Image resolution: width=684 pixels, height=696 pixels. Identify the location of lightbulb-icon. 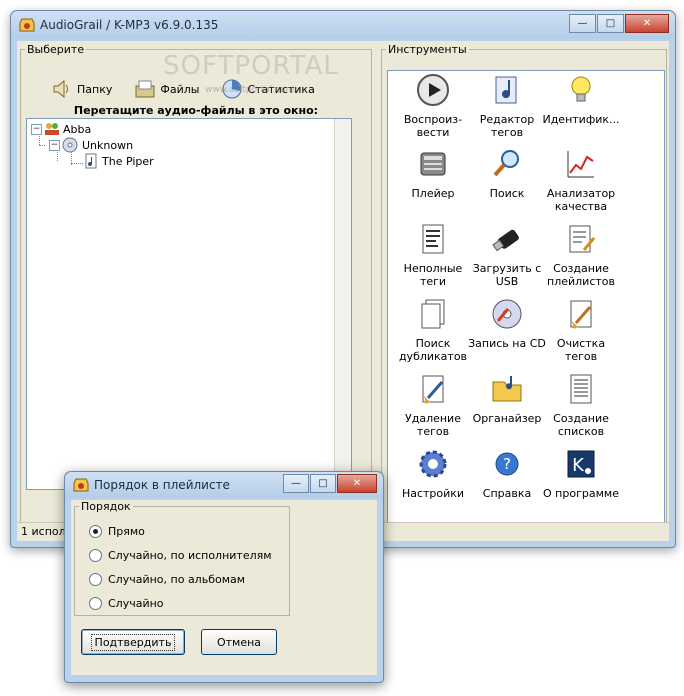
(581, 89).